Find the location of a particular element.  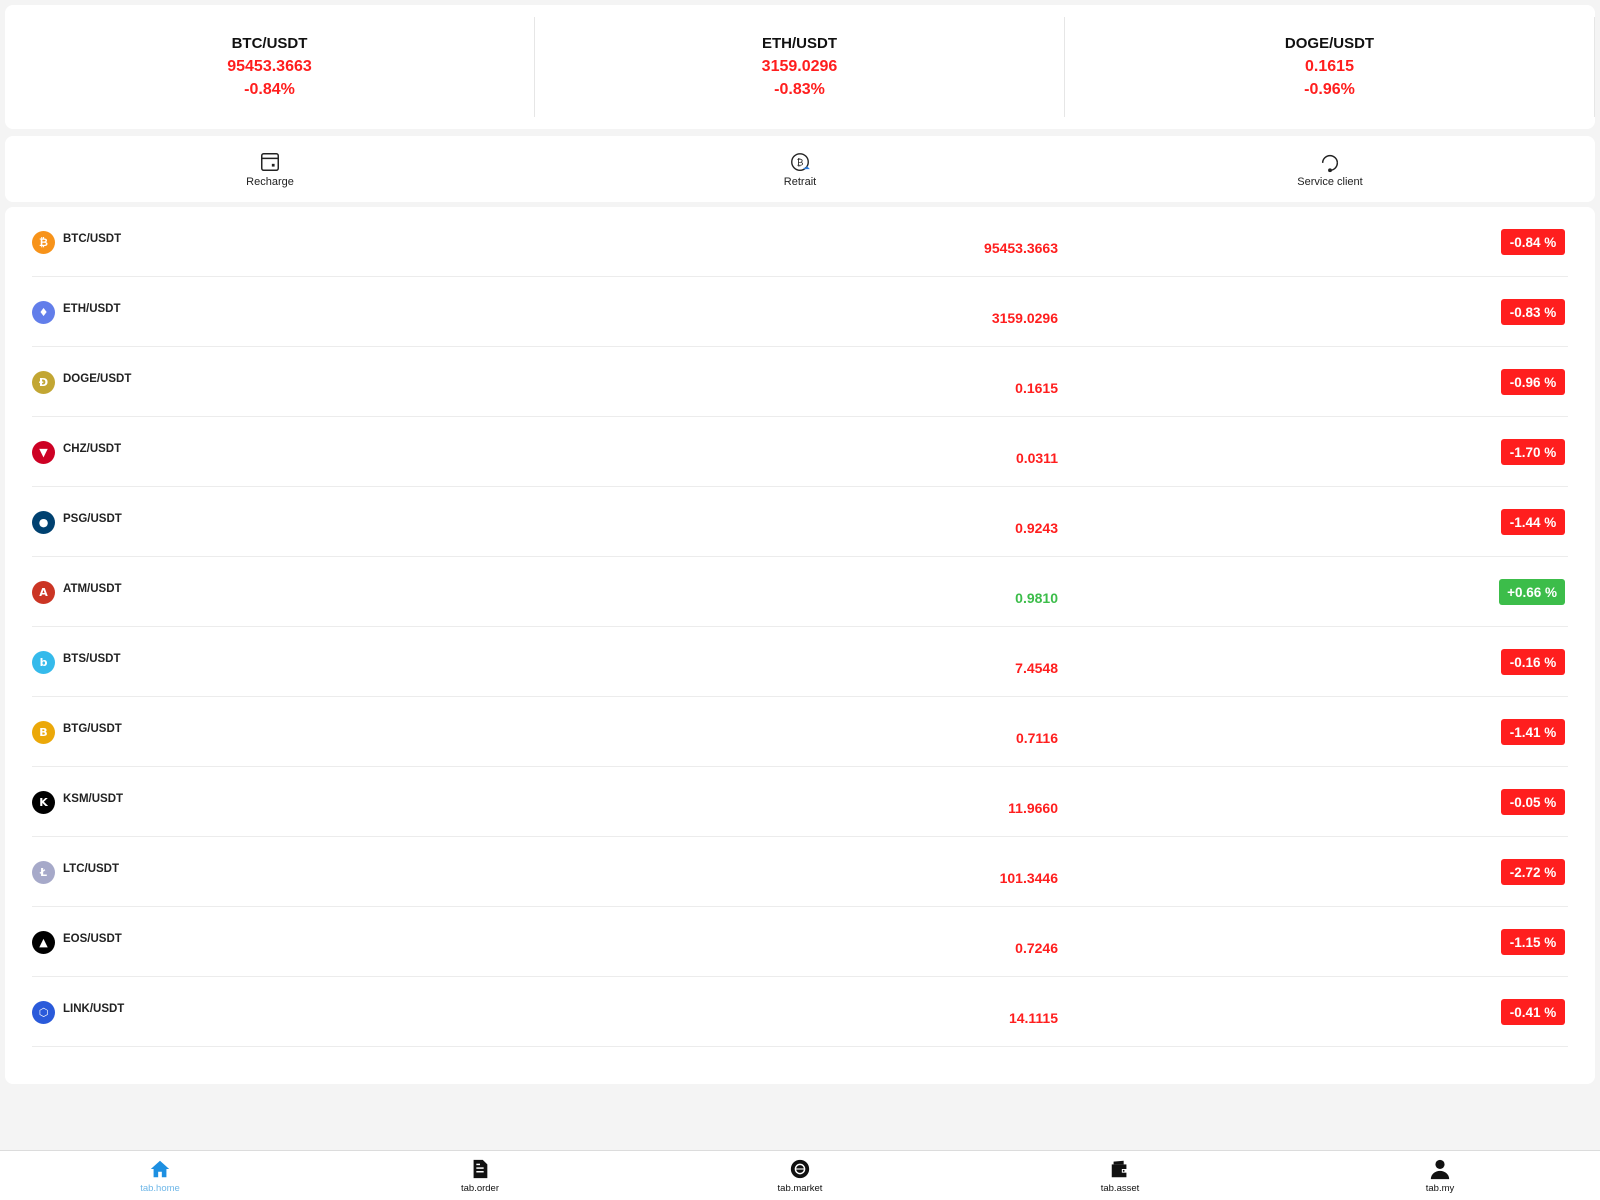

tab-home: tab.home is located at coordinates (160, 1175).